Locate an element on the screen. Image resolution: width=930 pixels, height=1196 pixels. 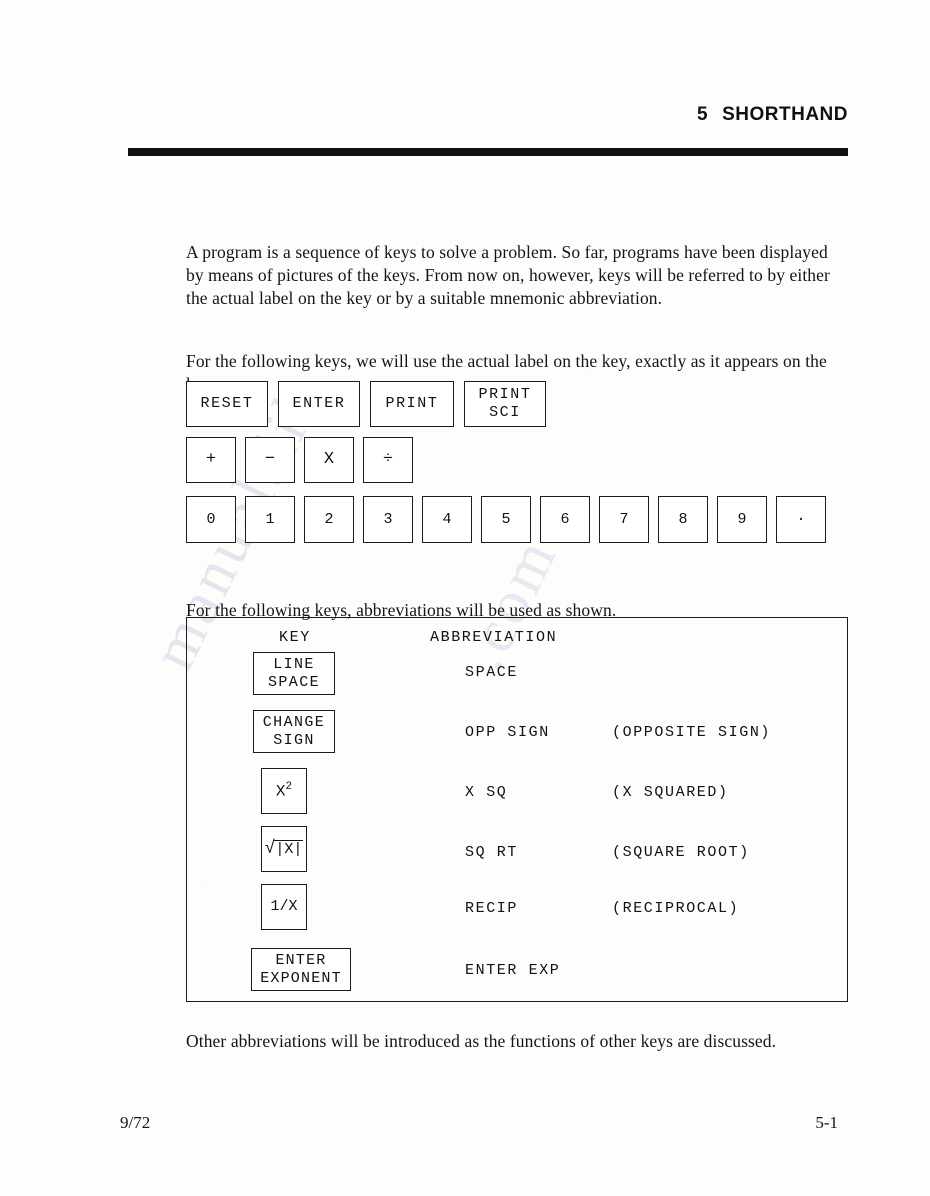
table-cell-expansion: (OPPOSITE SIGN) is located at coordinates (692, 732).